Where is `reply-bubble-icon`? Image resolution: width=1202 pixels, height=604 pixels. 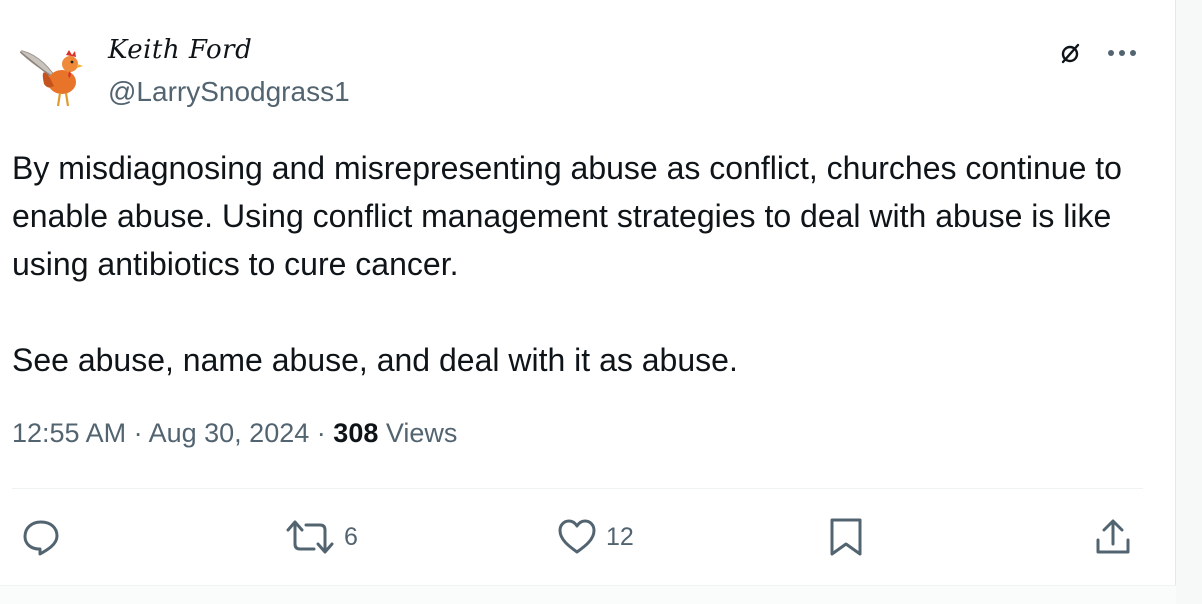
reply-bubble-icon is located at coordinates (41, 538).